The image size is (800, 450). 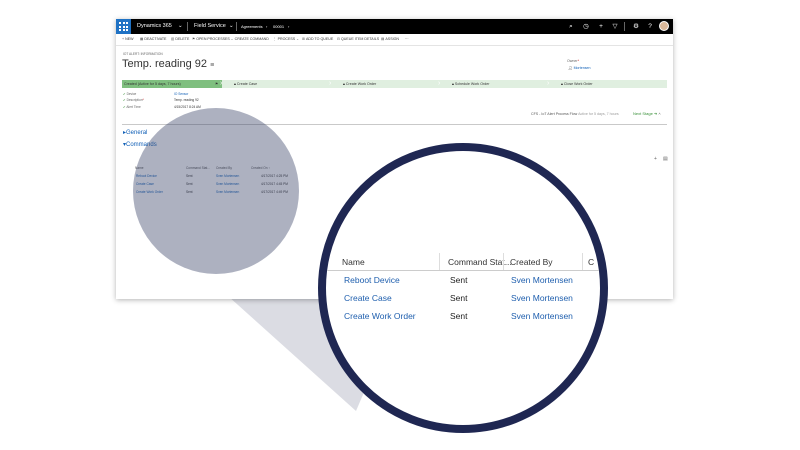 What do you see at coordinates (368, 298) in the screenshot?
I see `zoom-row-name: Create Case` at bounding box center [368, 298].